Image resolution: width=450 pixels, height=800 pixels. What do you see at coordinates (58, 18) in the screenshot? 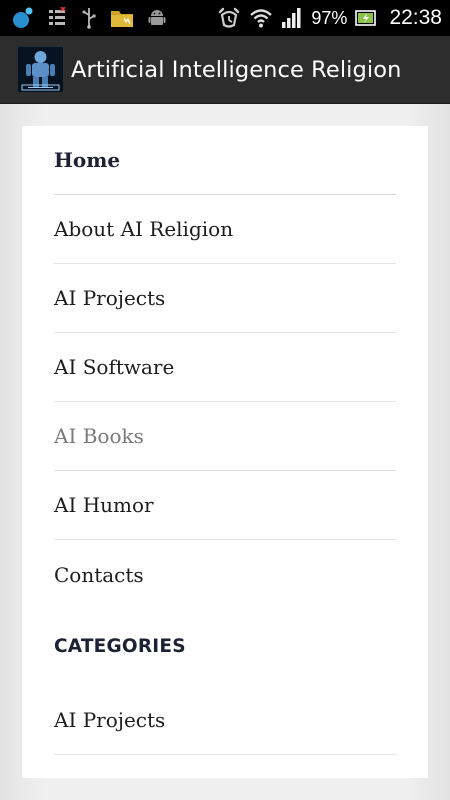
I see `tasks-icon` at bounding box center [58, 18].